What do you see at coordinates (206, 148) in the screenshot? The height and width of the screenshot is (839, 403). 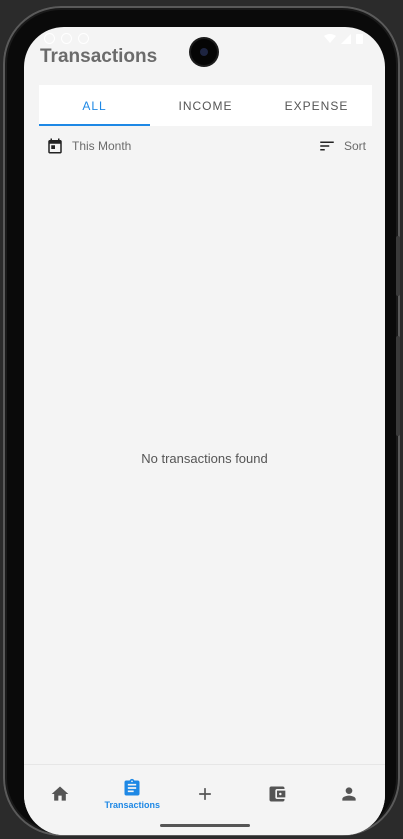 I see `filter-row: This Month Sort` at bounding box center [206, 148].